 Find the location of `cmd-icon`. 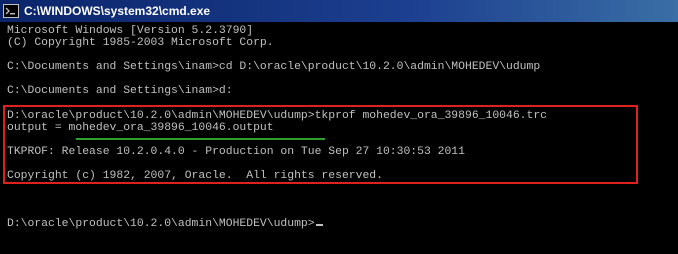

cmd-icon is located at coordinates (11, 11).